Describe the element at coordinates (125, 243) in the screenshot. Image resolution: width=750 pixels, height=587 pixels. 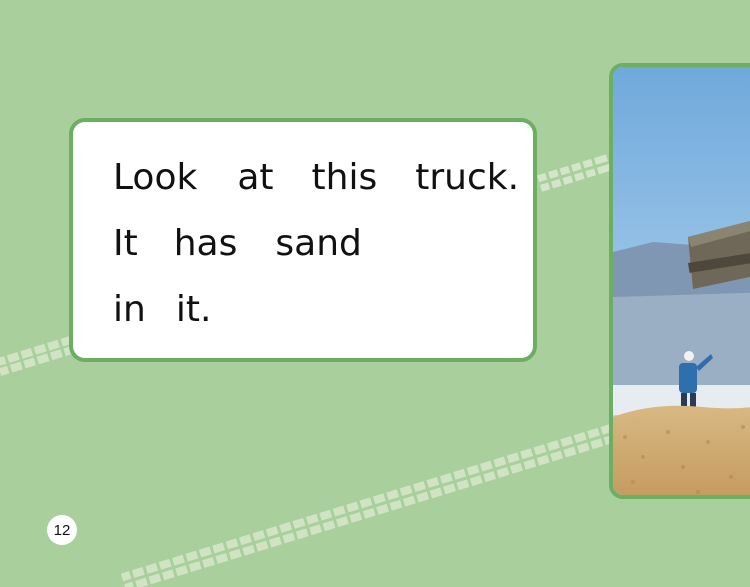
I see `story-word: It` at that location.